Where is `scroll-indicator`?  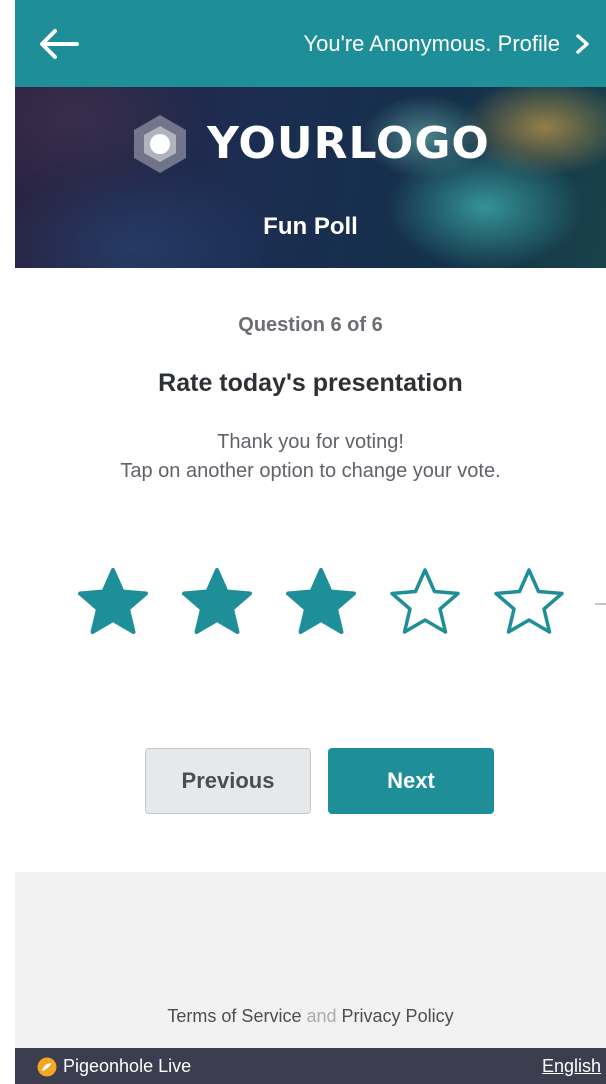
scroll-indicator is located at coordinates (600, 604).